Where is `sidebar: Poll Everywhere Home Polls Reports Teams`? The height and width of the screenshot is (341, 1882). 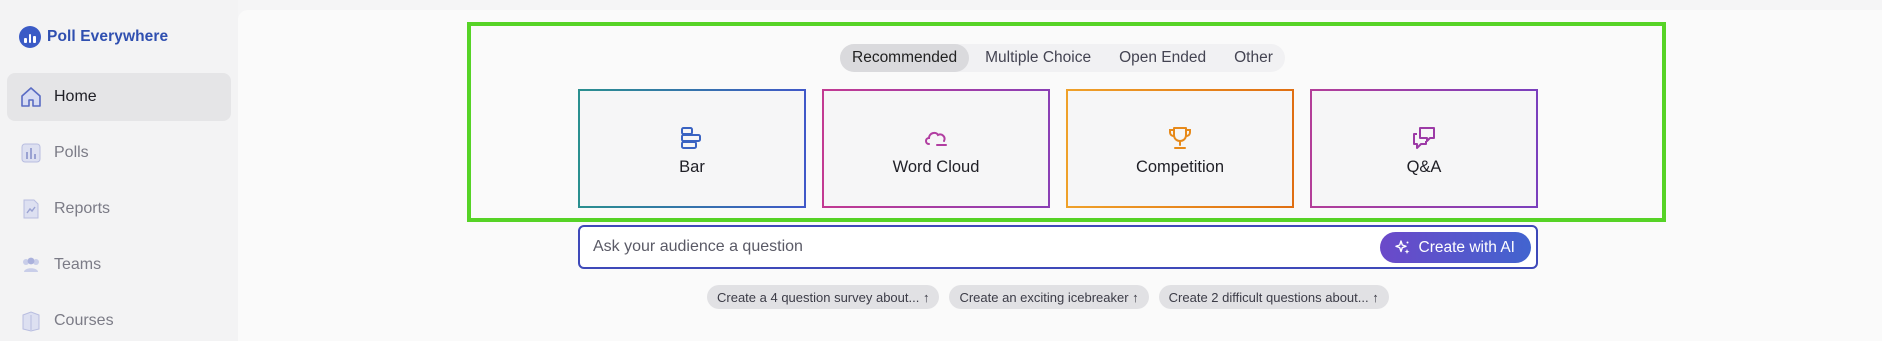 sidebar: Poll Everywhere Home Polls Reports Teams is located at coordinates (119, 170).